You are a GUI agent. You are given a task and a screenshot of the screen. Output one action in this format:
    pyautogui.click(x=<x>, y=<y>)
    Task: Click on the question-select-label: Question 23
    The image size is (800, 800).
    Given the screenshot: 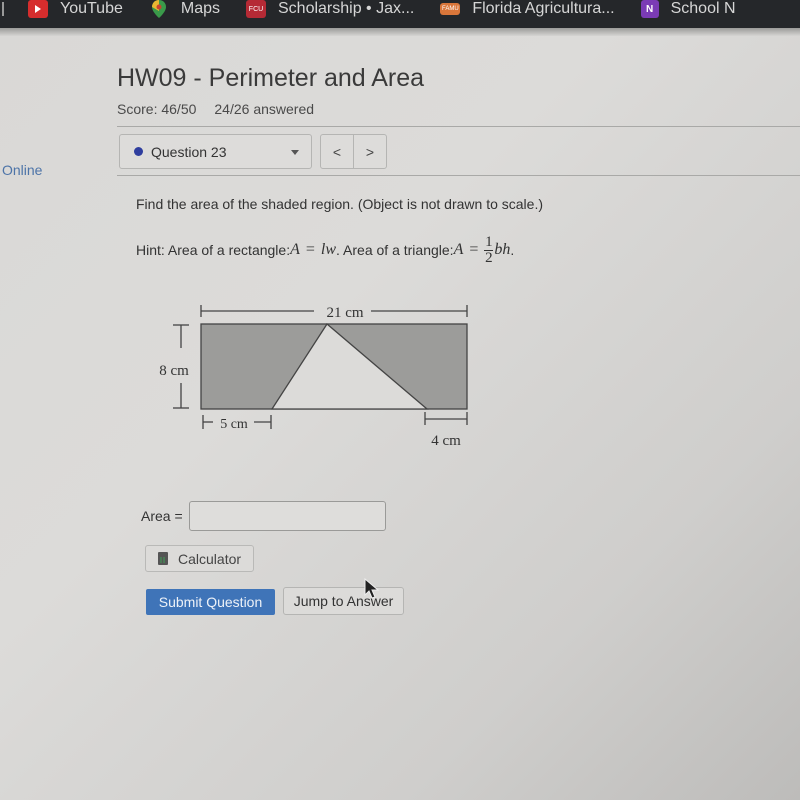 What is the action you would take?
    pyautogui.click(x=189, y=151)
    